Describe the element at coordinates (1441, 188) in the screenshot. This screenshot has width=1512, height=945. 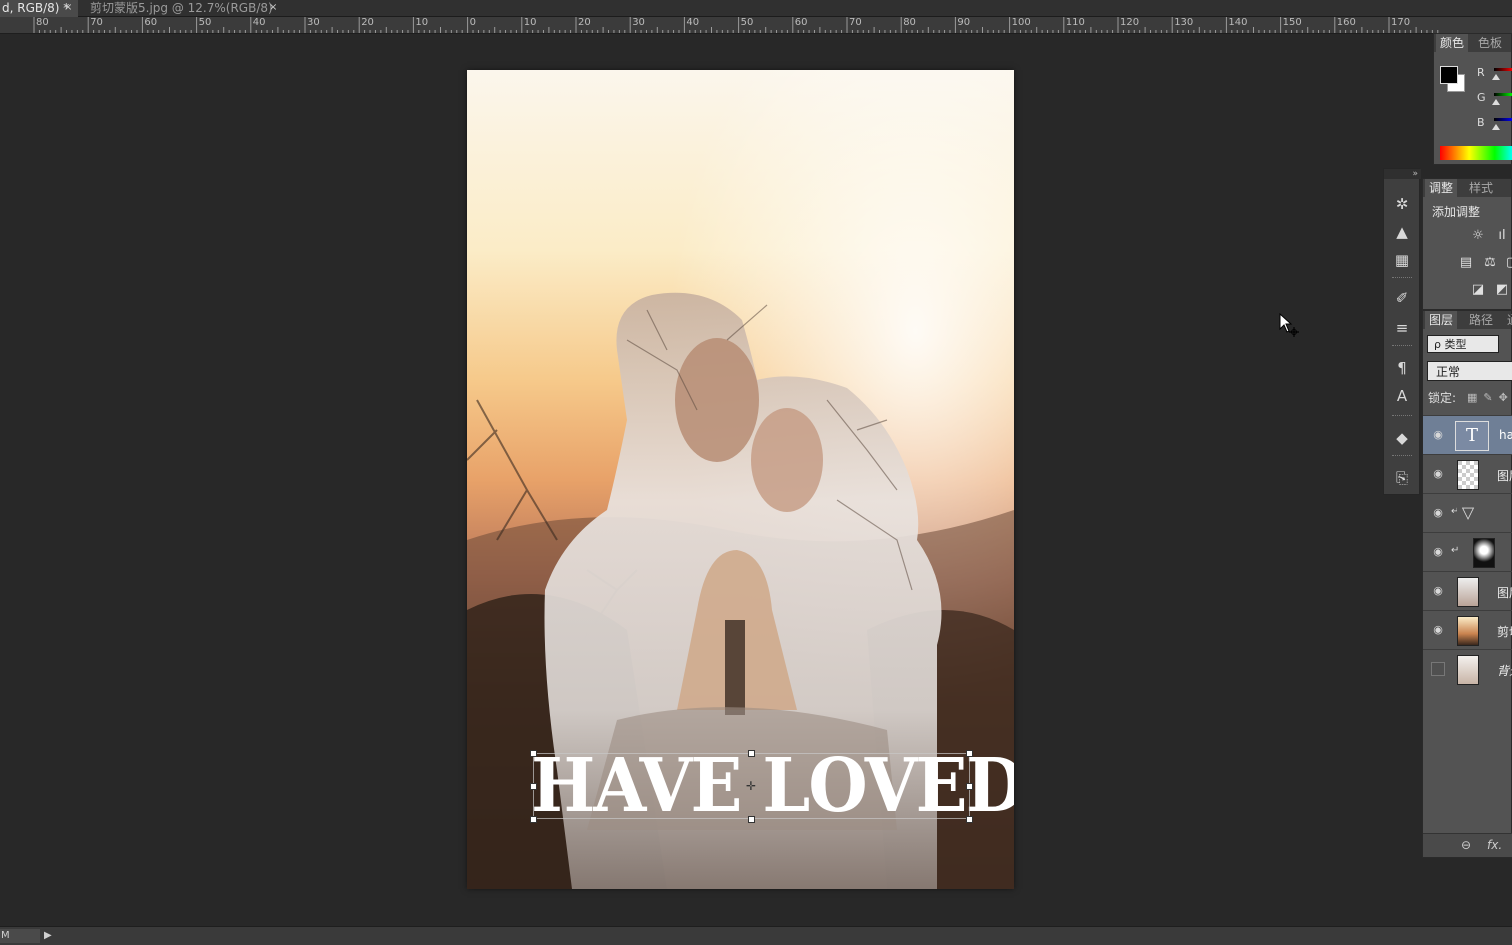
I see `tab-adjustments: 调整` at that location.